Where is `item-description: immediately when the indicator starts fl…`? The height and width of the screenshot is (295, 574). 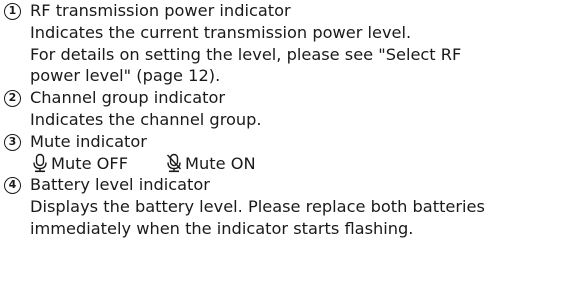
item-description: immediately when the indicator starts fl… is located at coordinates (222, 228).